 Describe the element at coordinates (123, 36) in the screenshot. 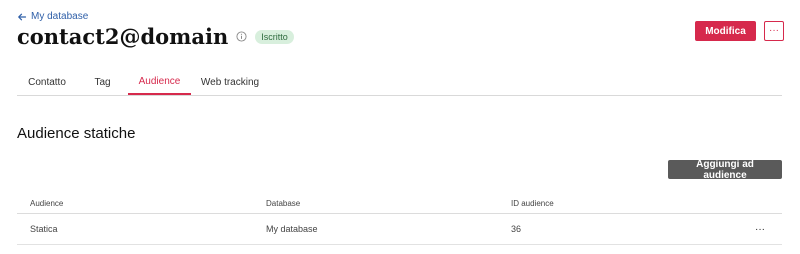

I see `page-title: contact2@domain` at that location.